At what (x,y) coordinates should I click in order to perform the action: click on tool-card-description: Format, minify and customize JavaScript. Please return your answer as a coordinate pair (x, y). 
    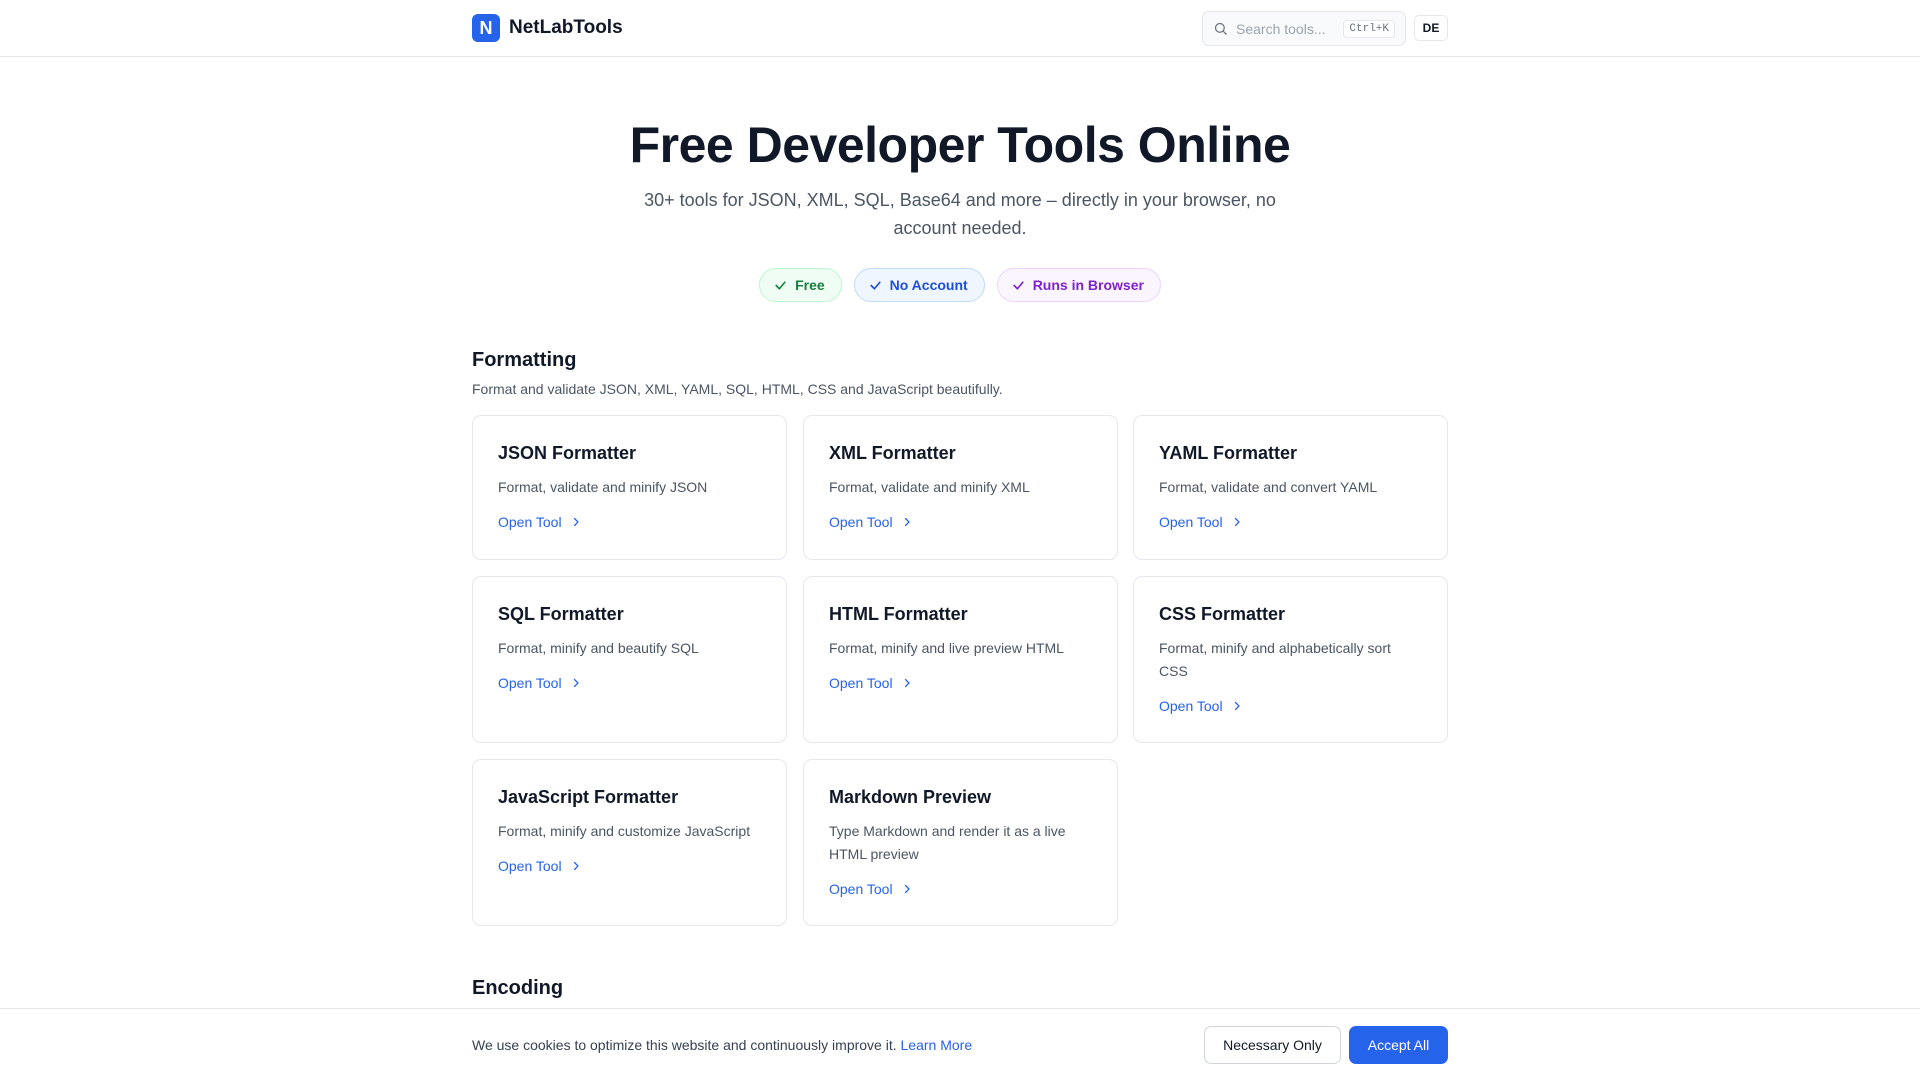
    Looking at the image, I should click on (624, 831).